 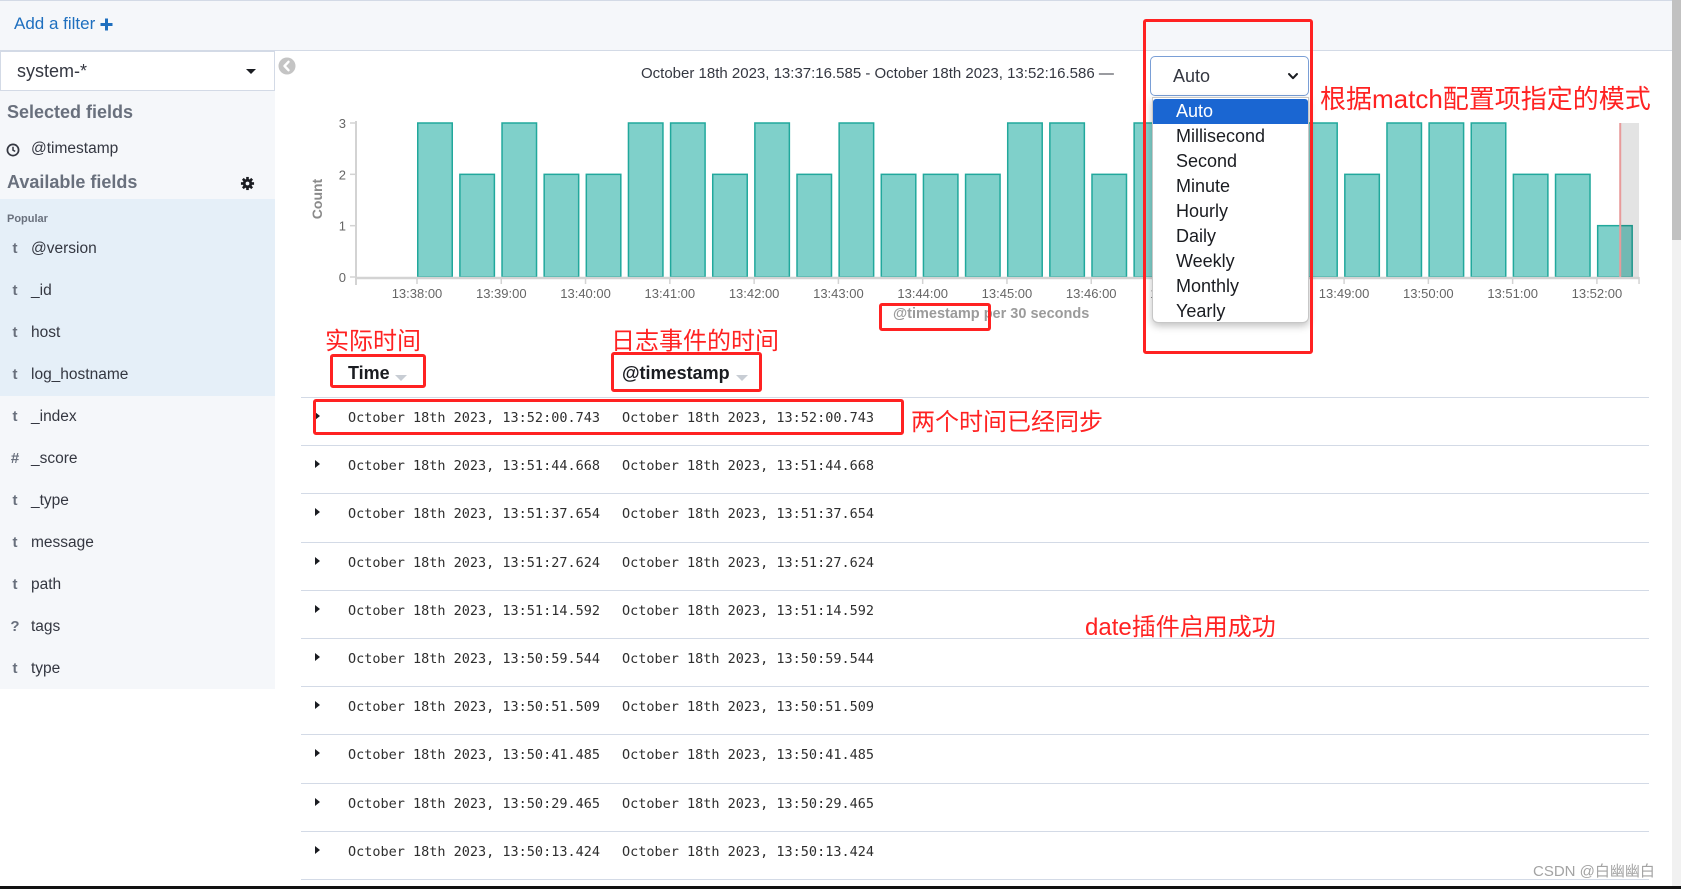 I want to click on x-tick-label: 13:42:00, so click(x=754, y=293).